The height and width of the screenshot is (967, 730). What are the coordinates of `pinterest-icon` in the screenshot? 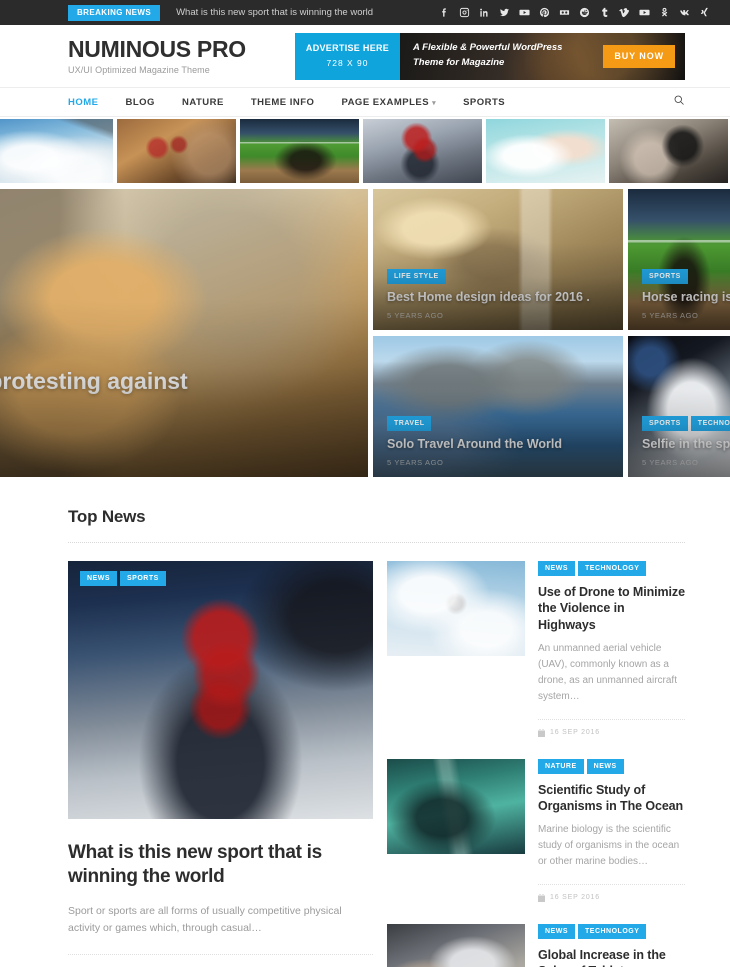 It's located at (544, 12).